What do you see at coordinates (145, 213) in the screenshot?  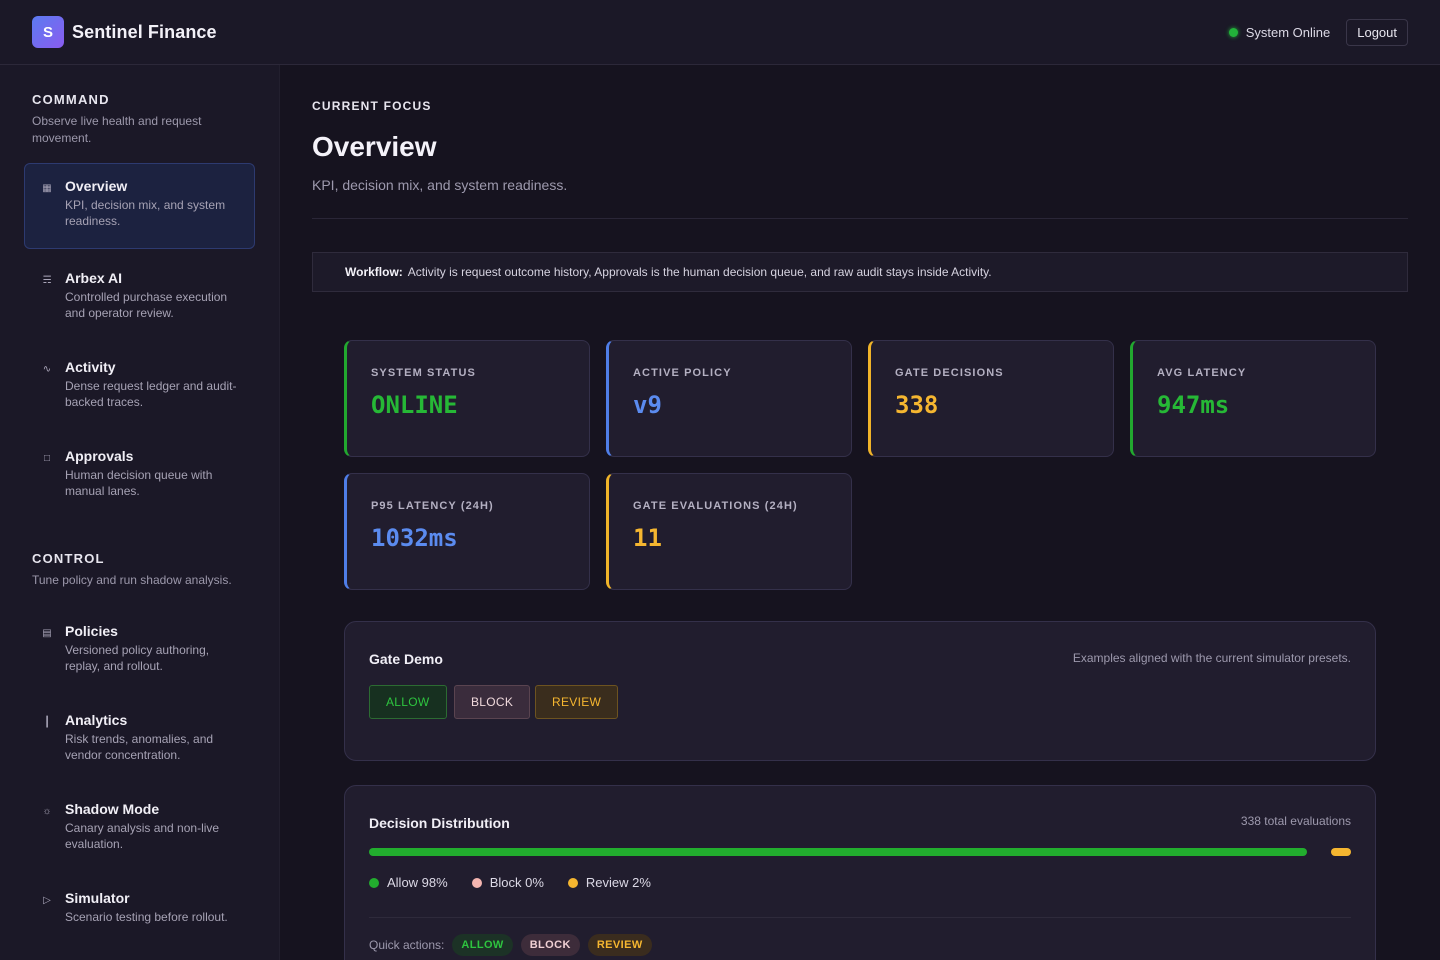 I see `nav-desc: KPI, decision mix, and system readiness.` at bounding box center [145, 213].